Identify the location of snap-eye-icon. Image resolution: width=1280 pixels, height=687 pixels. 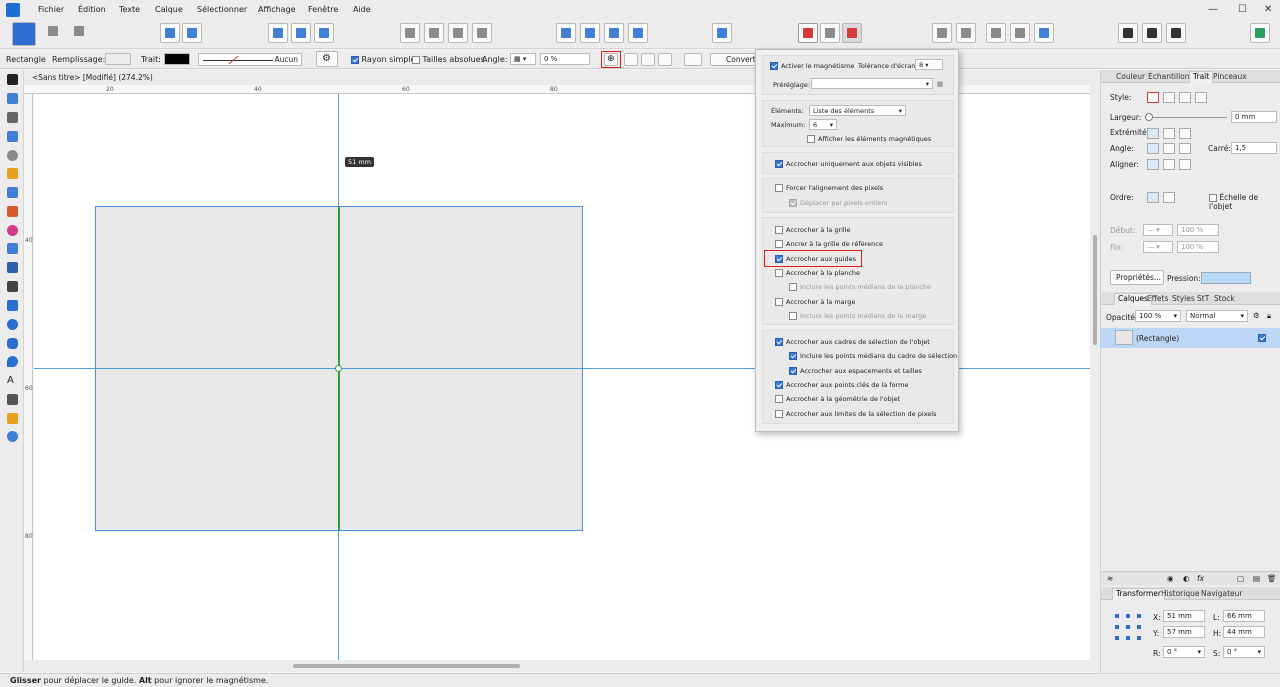
(631, 59).